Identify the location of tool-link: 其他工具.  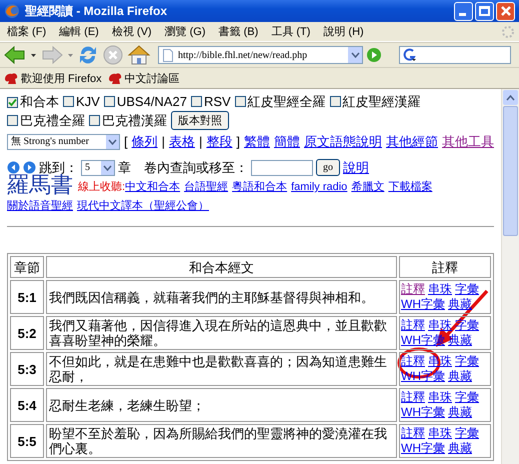
(468, 141).